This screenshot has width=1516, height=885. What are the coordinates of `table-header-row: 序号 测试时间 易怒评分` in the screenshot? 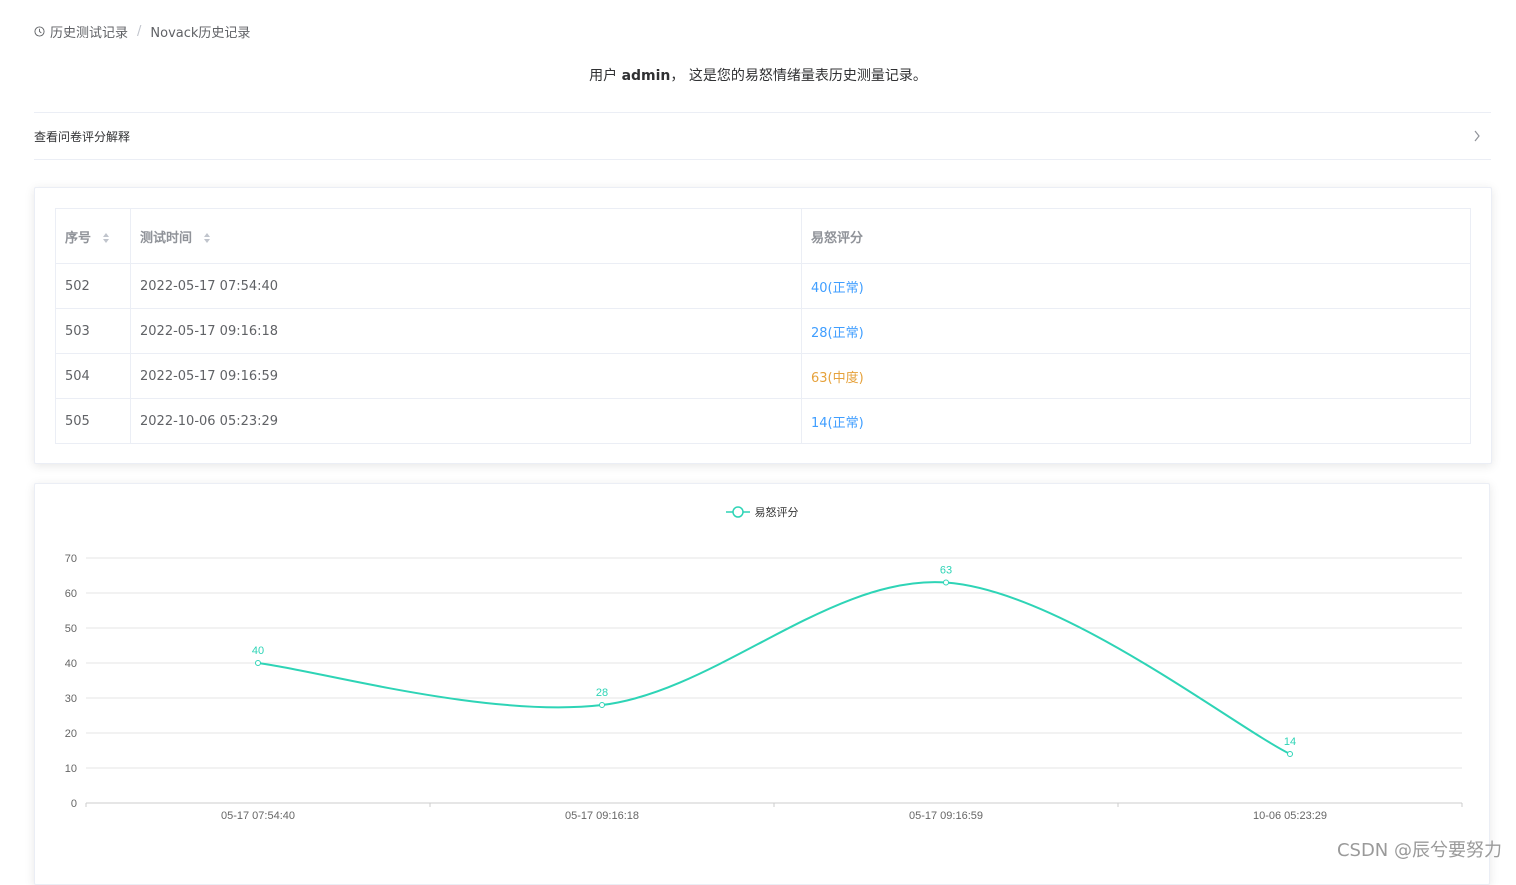 It's located at (763, 236).